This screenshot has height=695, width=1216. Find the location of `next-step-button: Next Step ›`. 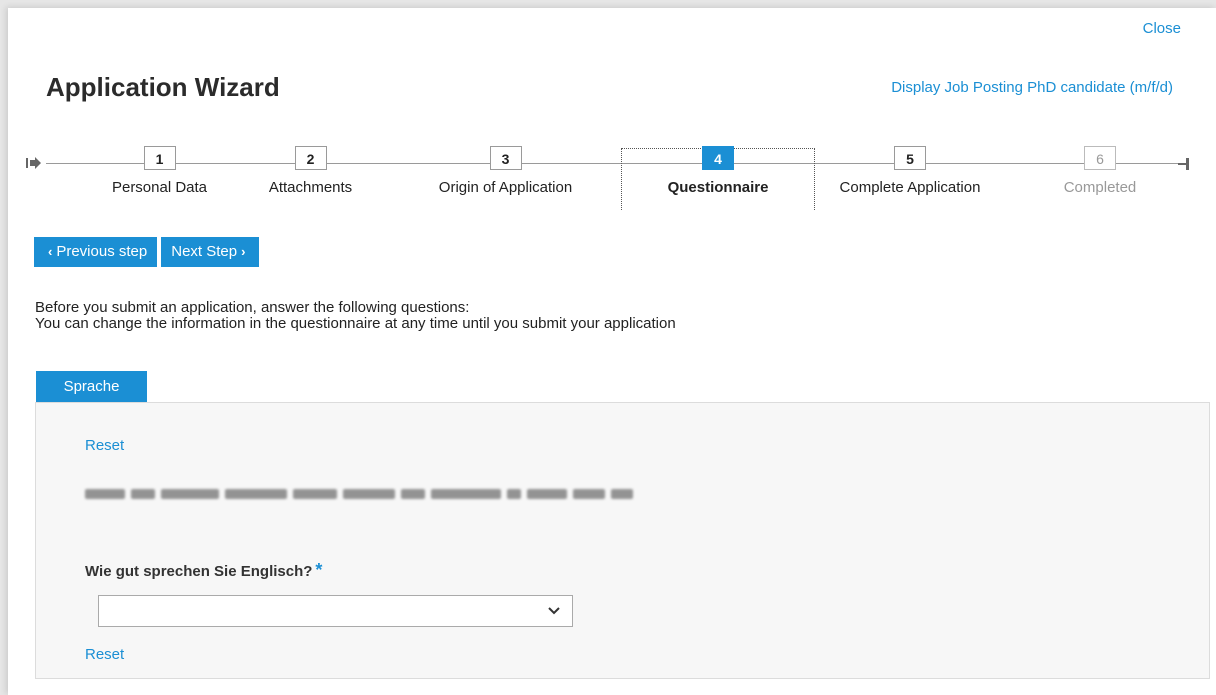

next-step-button: Next Step › is located at coordinates (210, 252).